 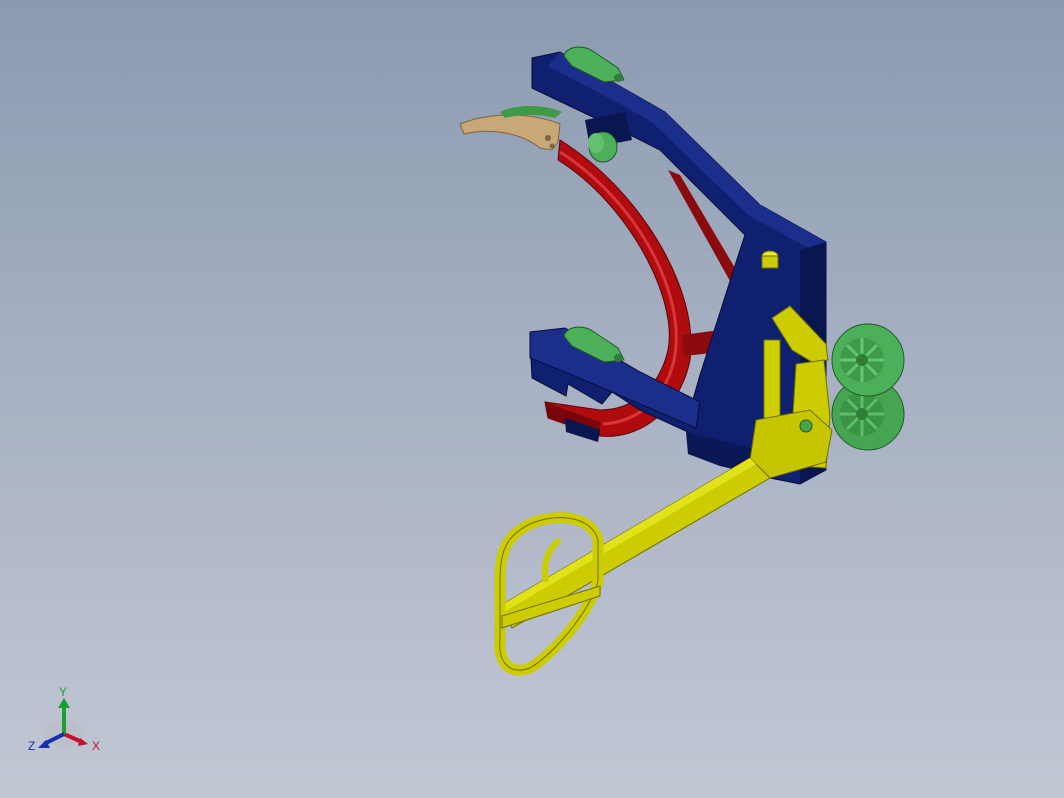 I want to click on y-arrow-head, so click(x=64, y=703).